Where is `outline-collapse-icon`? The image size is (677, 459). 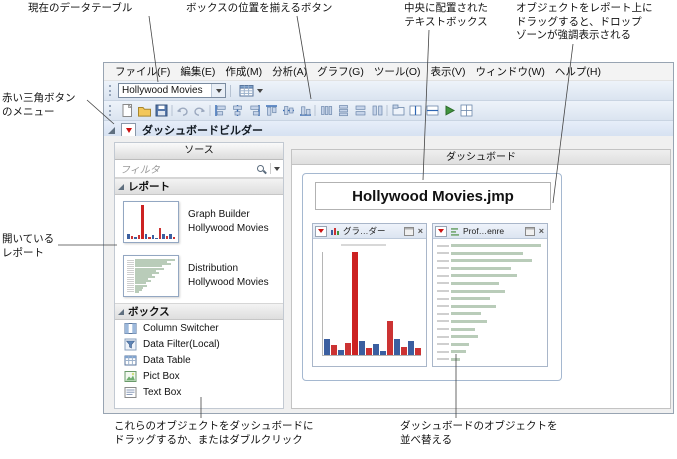 outline-collapse-icon is located at coordinates (111, 130).